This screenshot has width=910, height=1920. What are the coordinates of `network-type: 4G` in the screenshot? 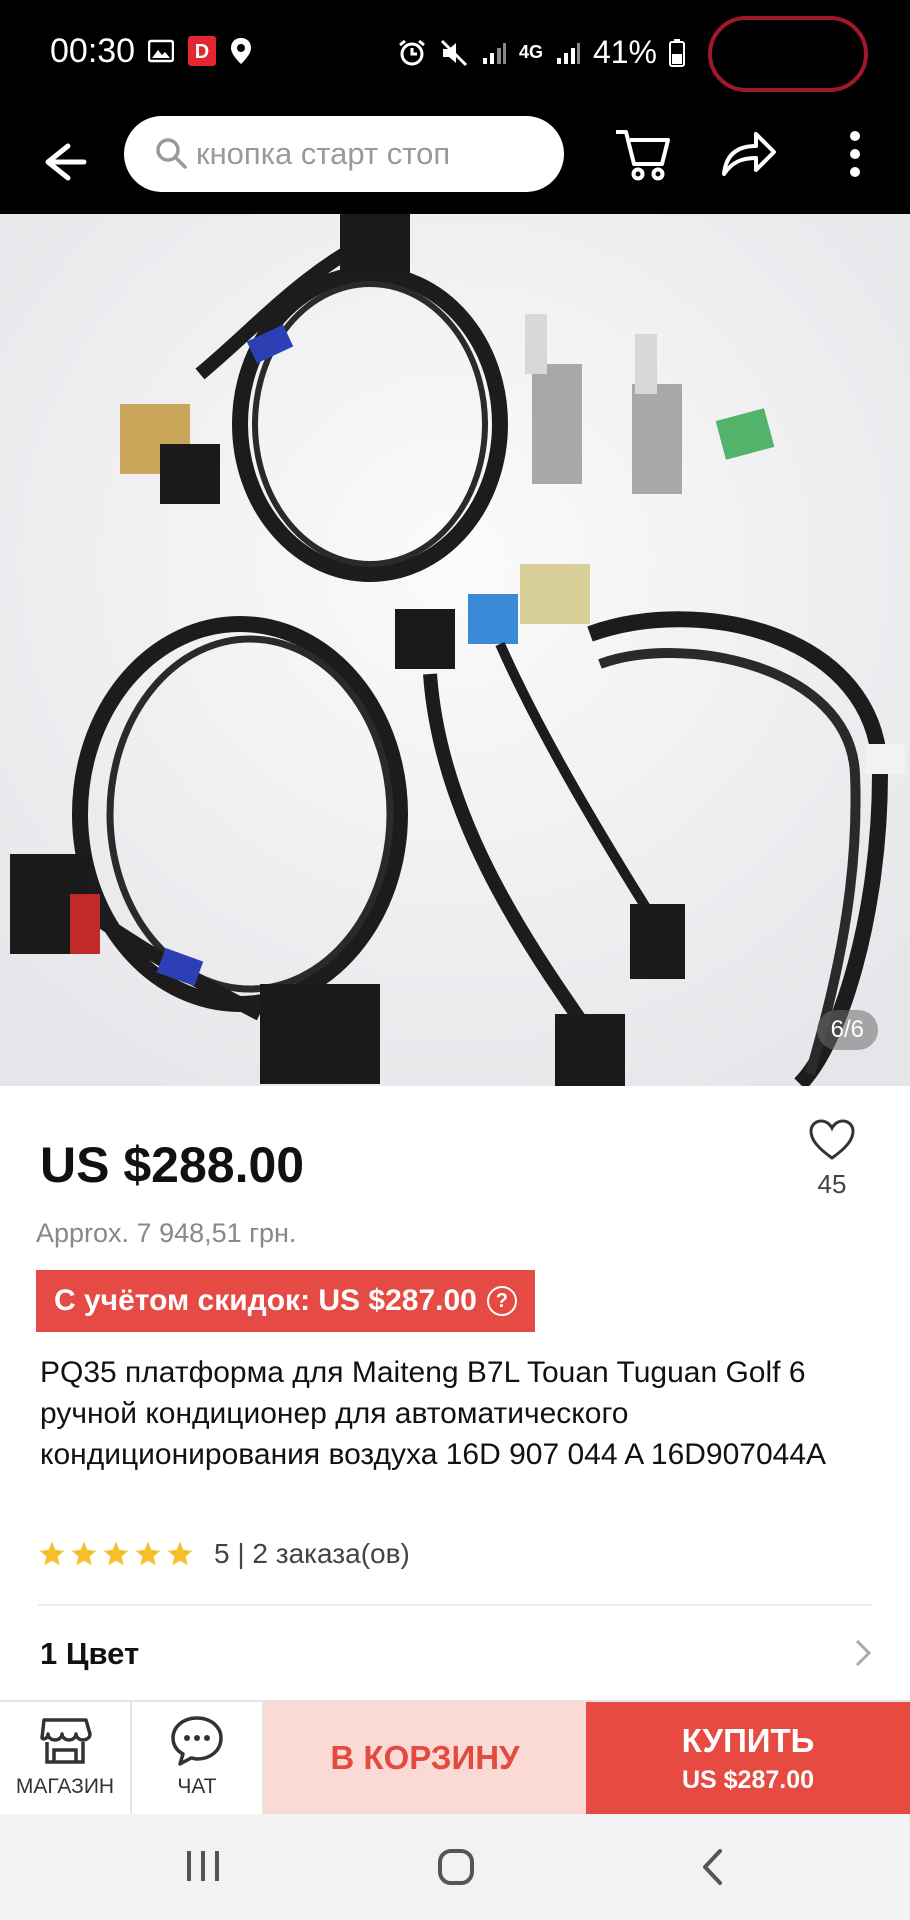 It's located at (530, 52).